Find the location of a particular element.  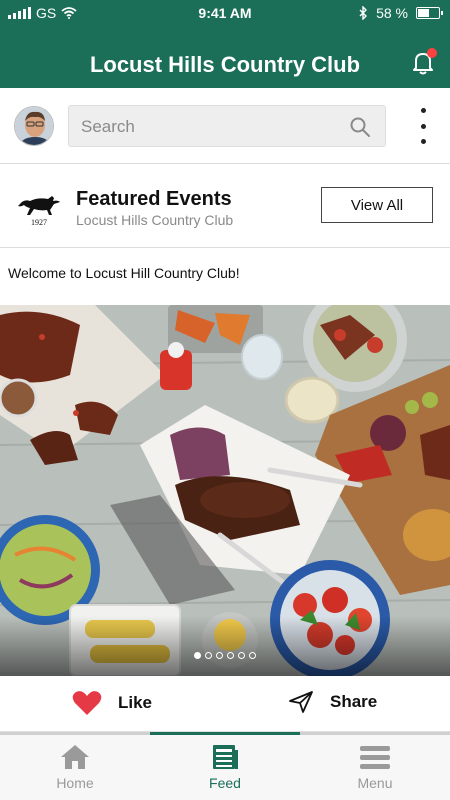

header-bar: Locust Hills Country Club is located at coordinates (225, 57).